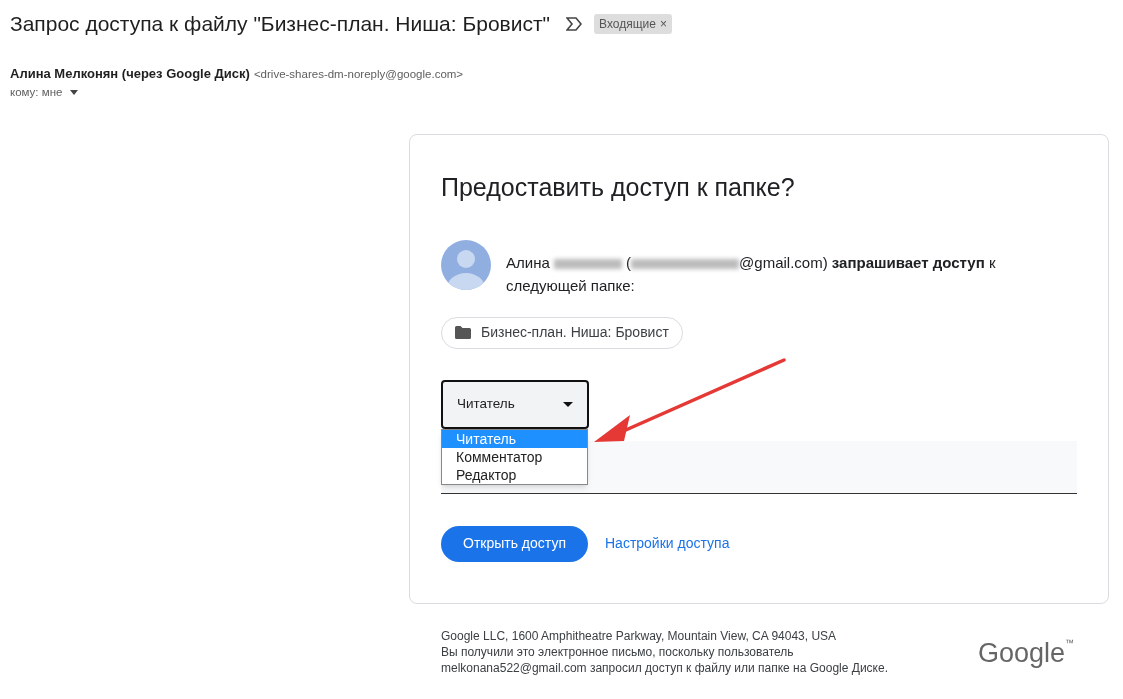 The width and height of the screenshot is (1123, 699). I want to click on role-option: Комментатор, so click(514, 456).